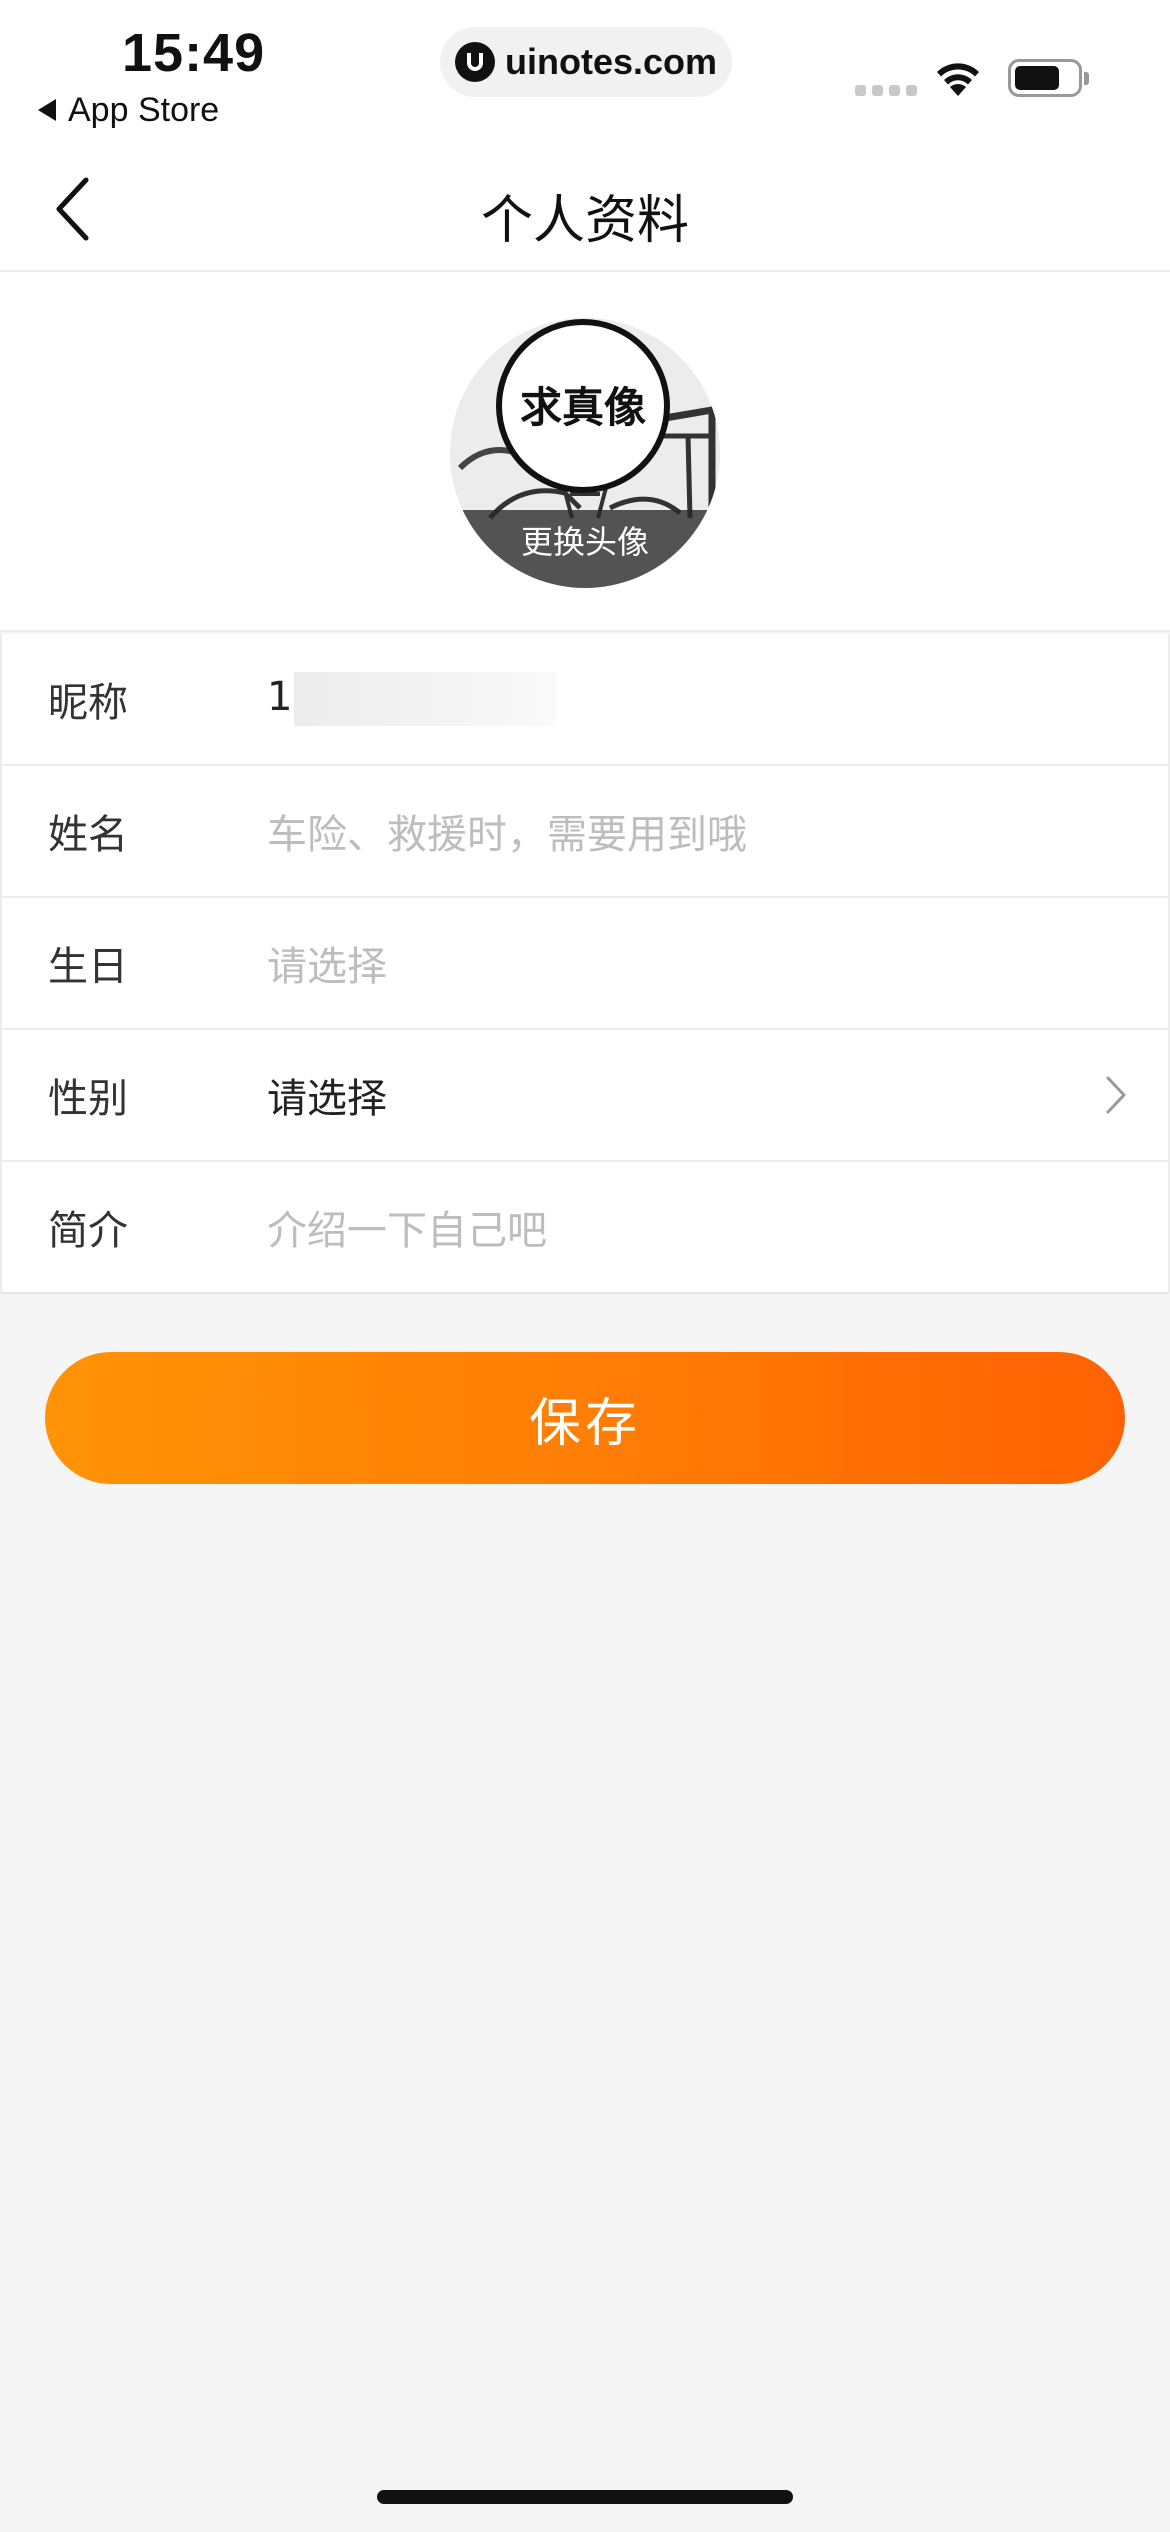  Describe the element at coordinates (88, 703) in the screenshot. I see `nickname-label: 昵称` at that location.